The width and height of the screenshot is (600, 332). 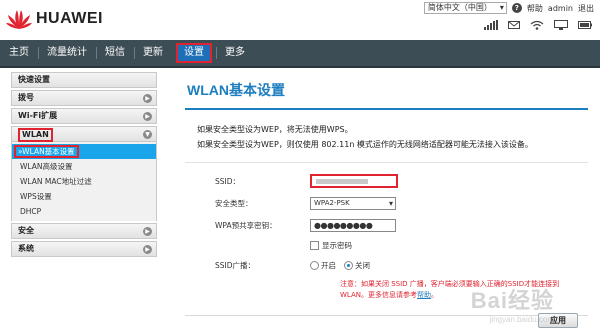 What do you see at coordinates (19, 19) in the screenshot?
I see `huawei-petal-icon` at bounding box center [19, 19].